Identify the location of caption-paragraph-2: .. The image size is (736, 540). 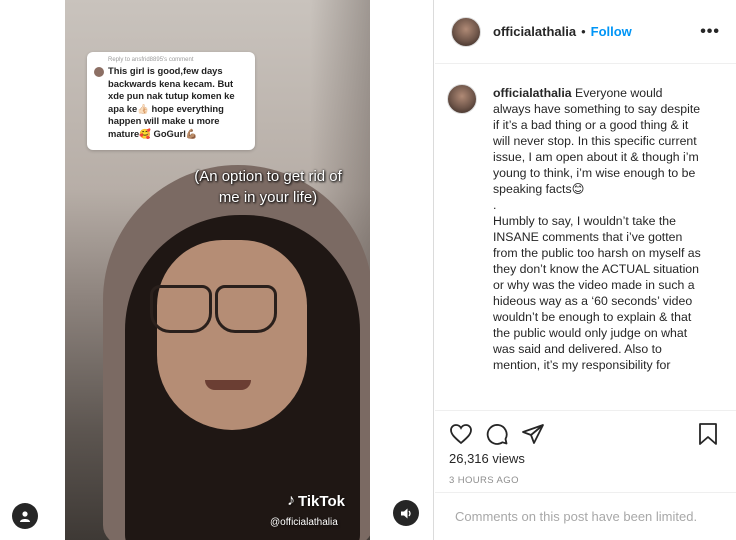
(495, 205).